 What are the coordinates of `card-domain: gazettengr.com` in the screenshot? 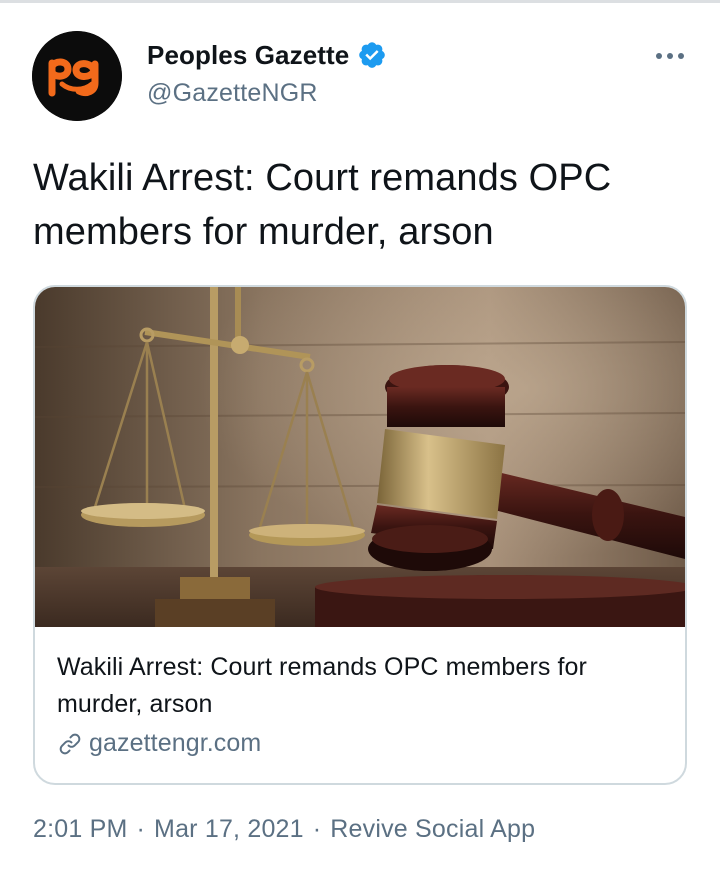 It's located at (175, 743).